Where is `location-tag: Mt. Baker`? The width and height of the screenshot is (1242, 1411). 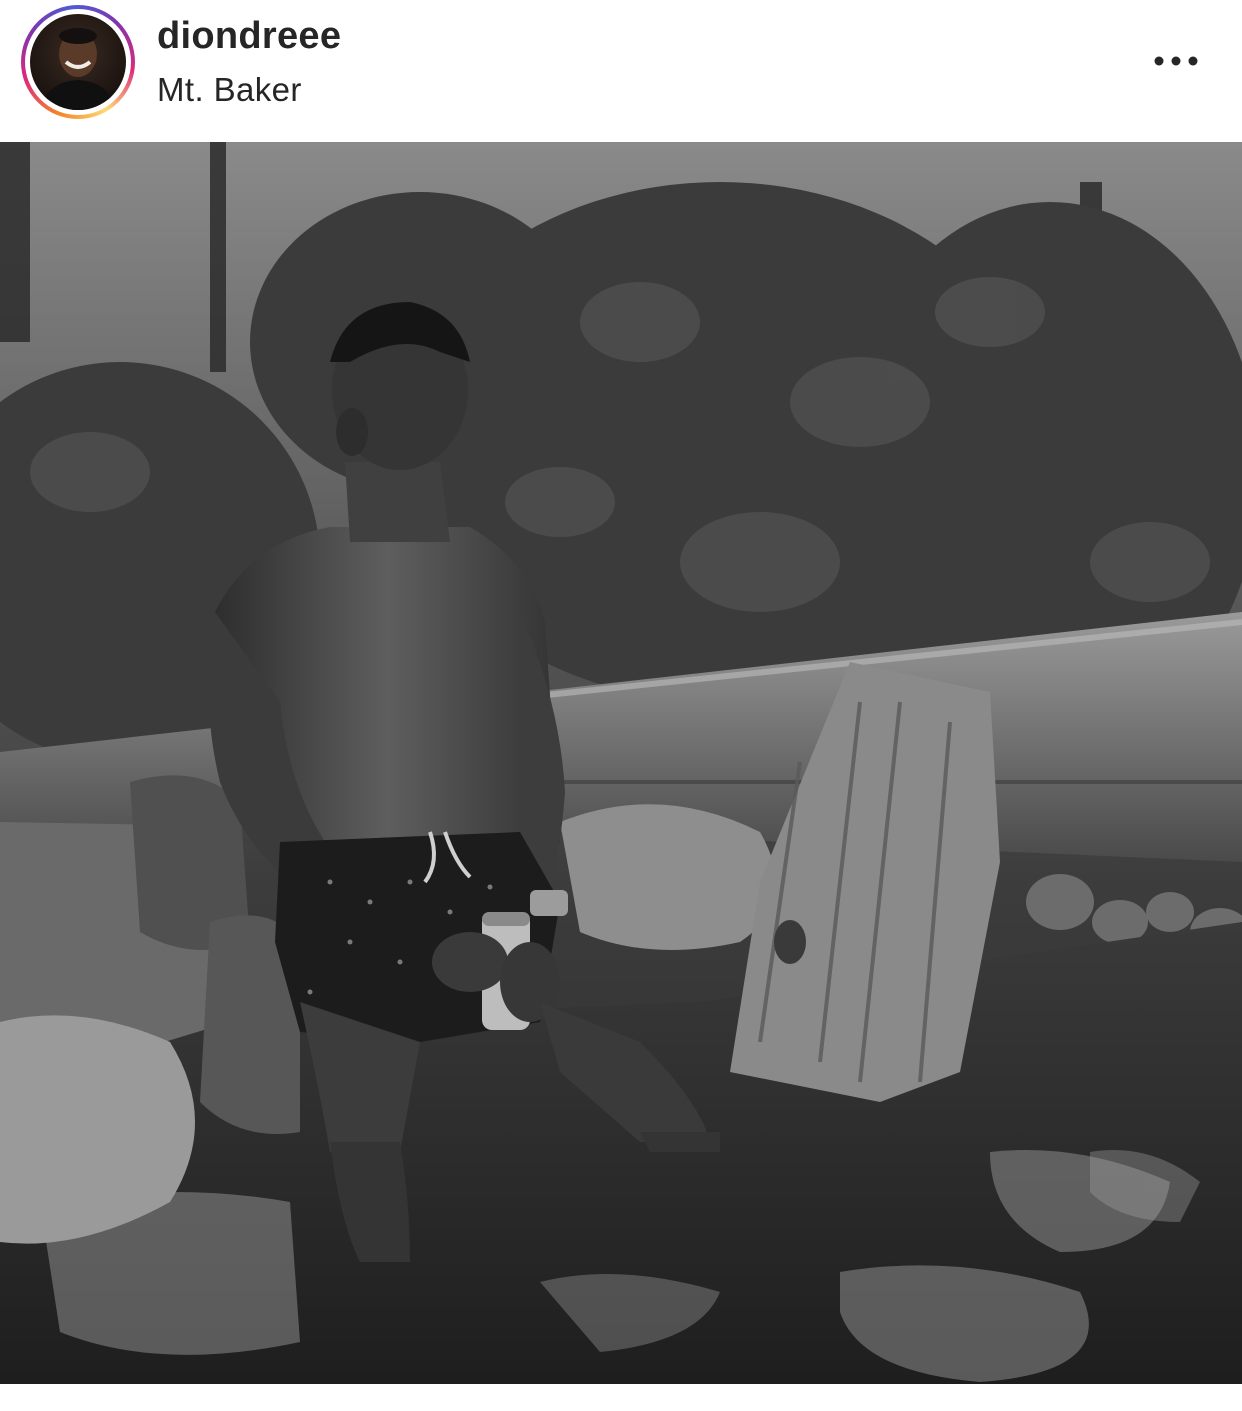 location-tag: Mt. Baker is located at coordinates (229, 90).